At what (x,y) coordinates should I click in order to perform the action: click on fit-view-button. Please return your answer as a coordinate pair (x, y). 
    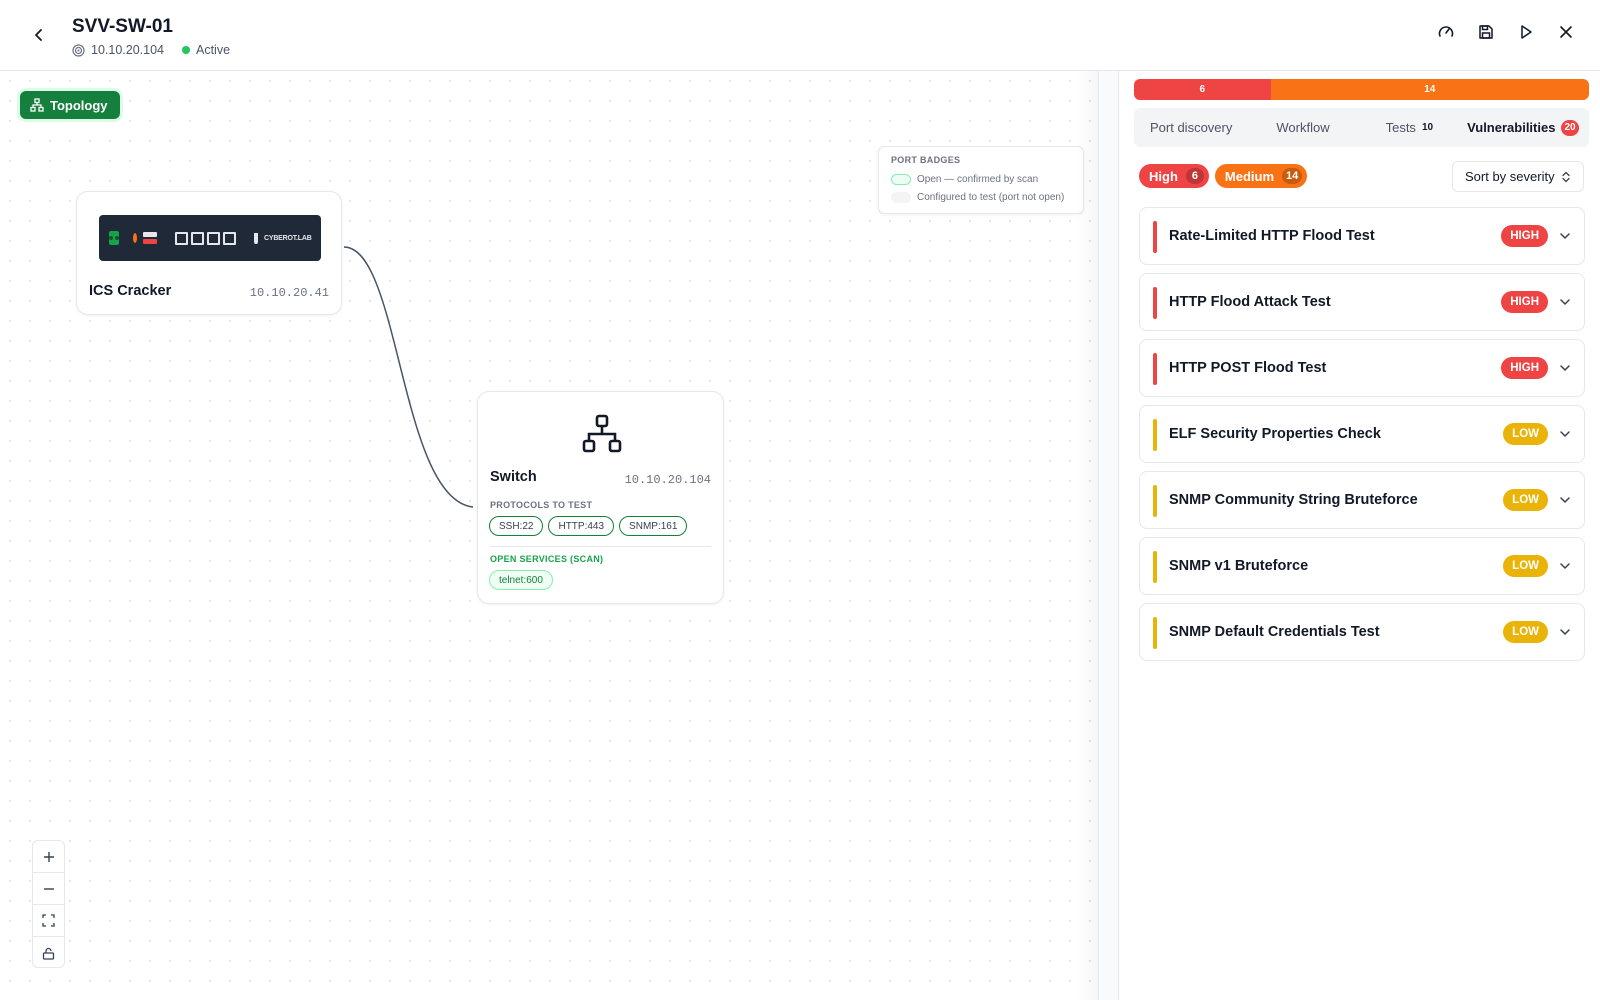
    Looking at the image, I should click on (48, 921).